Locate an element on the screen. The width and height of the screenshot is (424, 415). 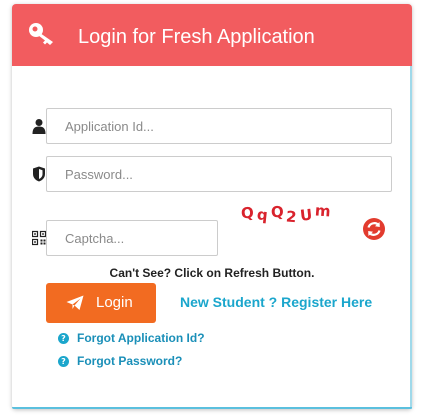
login-header: Login for Fresh Application is located at coordinates (212, 35).